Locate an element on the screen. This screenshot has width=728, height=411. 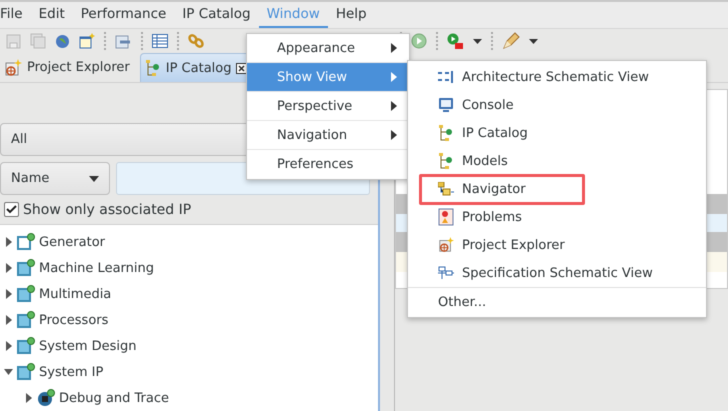
menu-item: Models is located at coordinates (485, 161).